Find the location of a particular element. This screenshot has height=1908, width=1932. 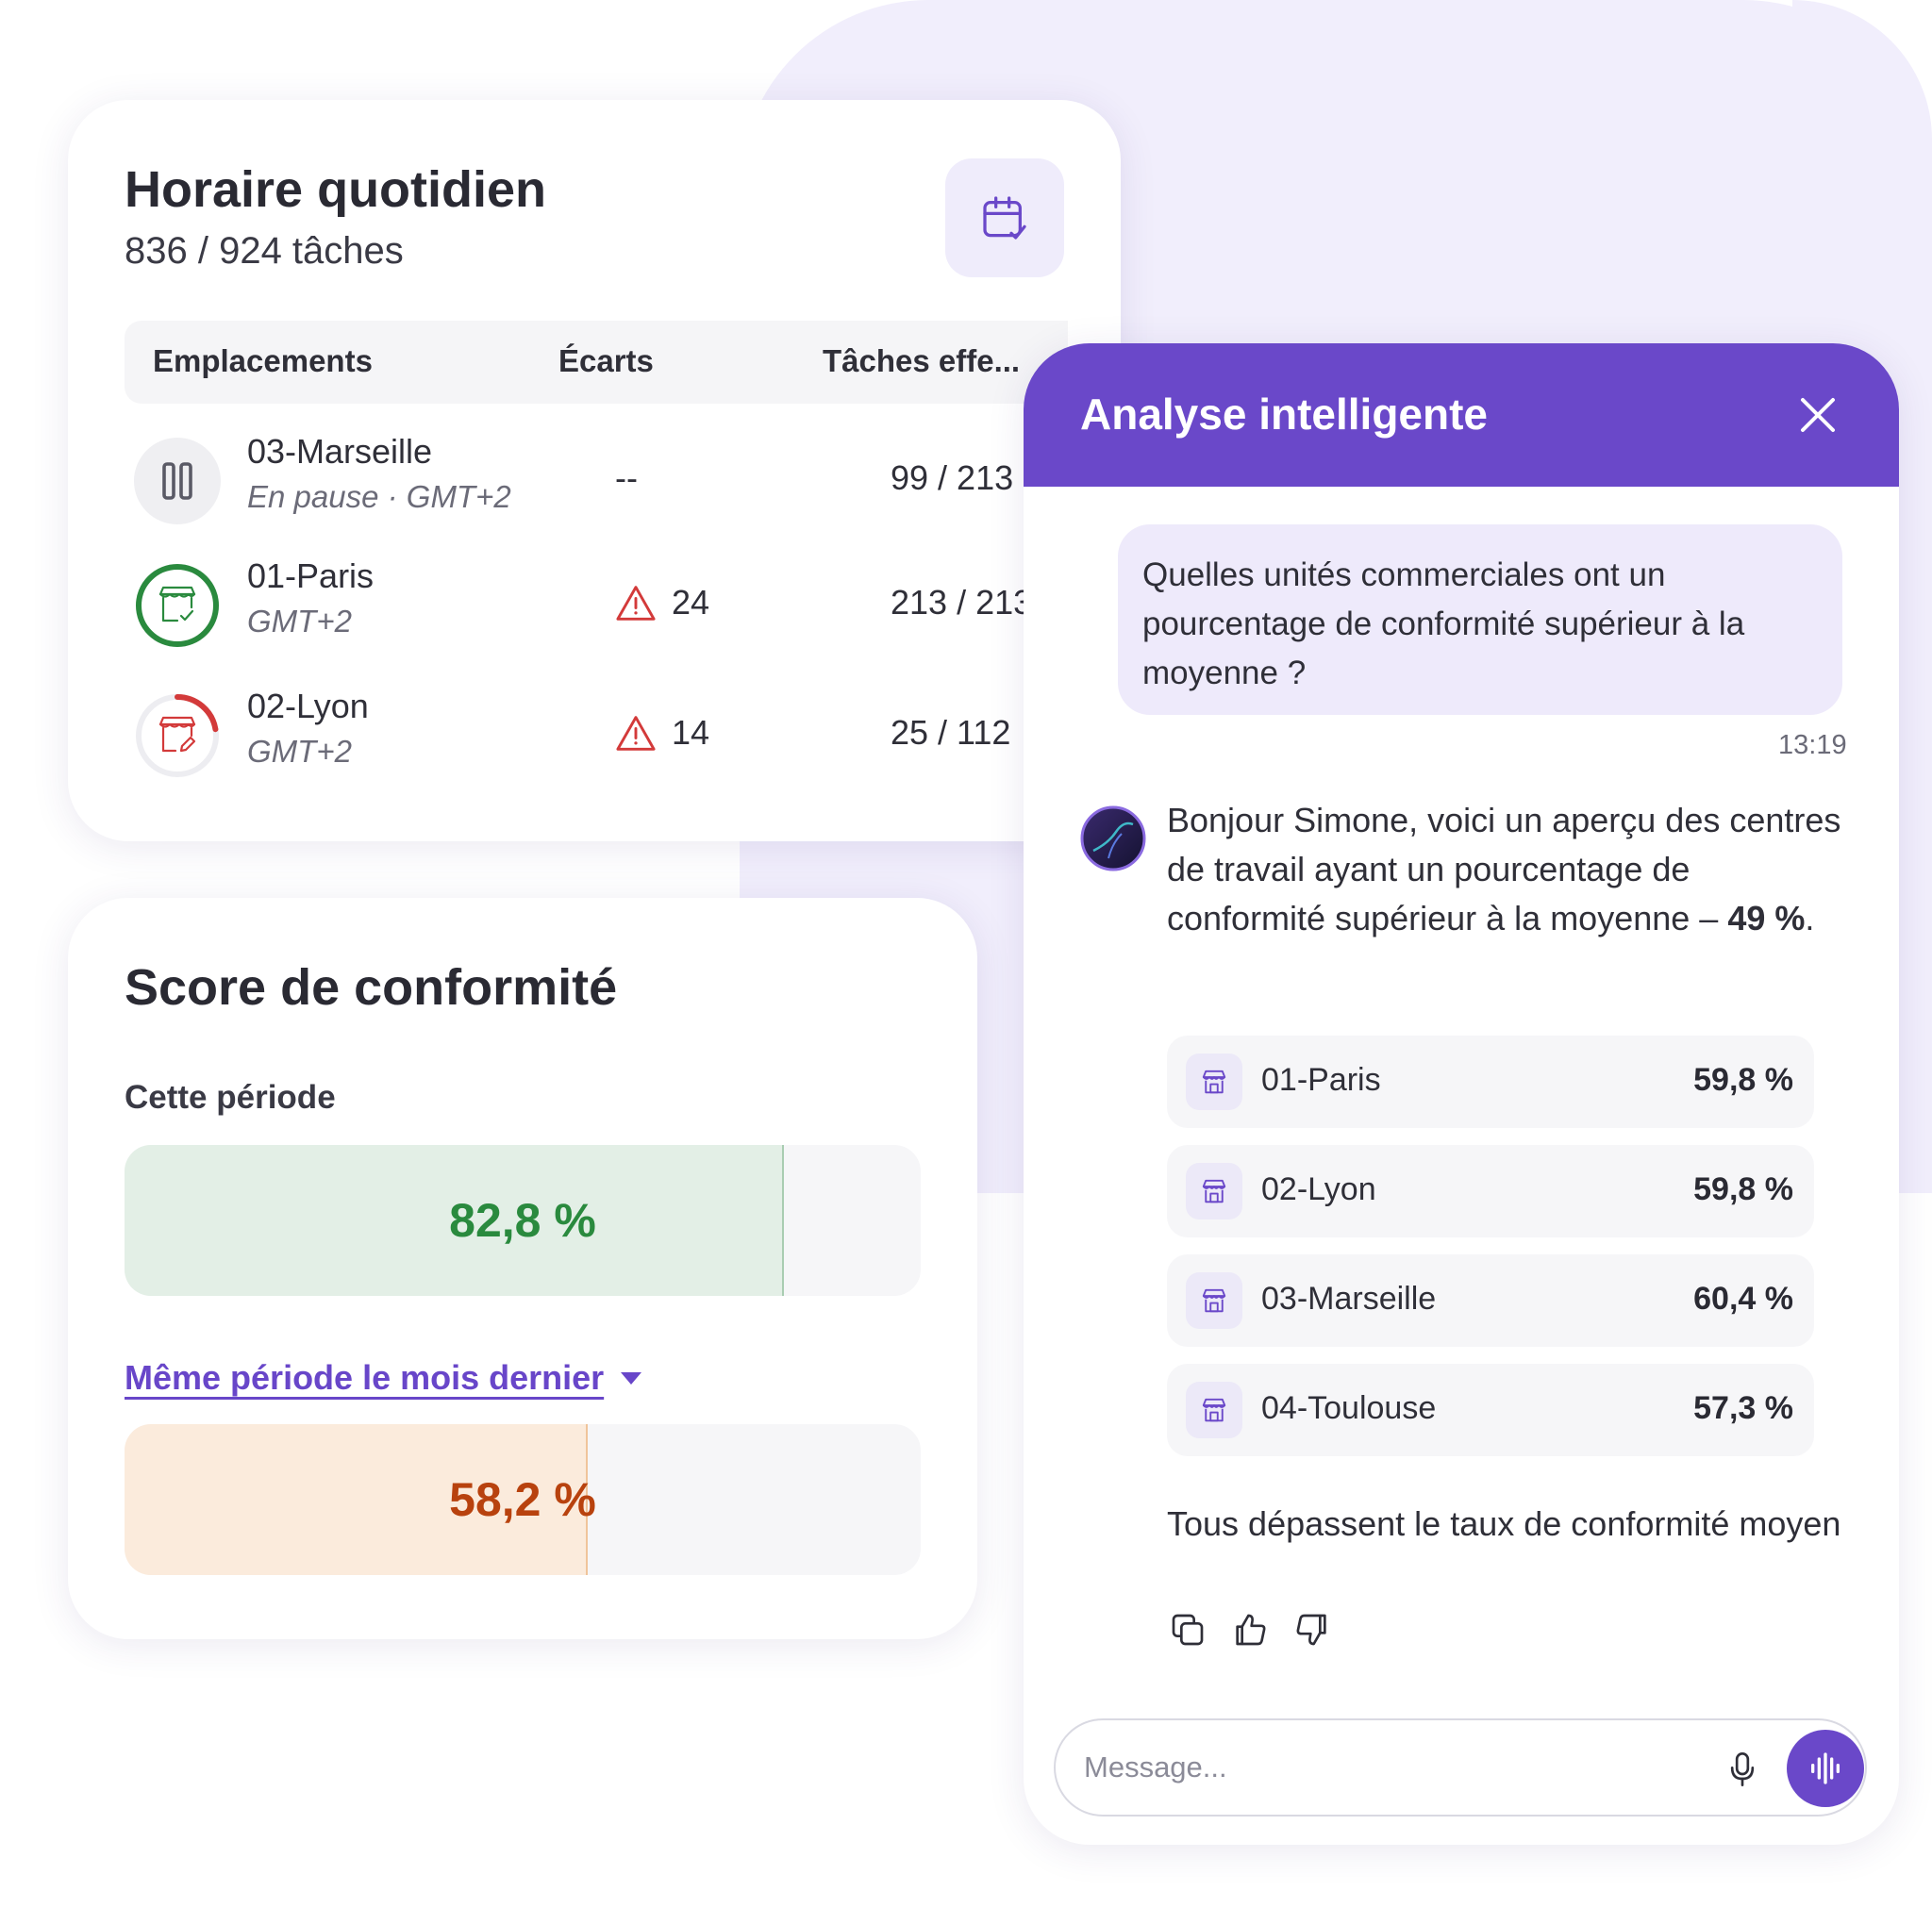

message-input is located at coordinates (1376, 1767).